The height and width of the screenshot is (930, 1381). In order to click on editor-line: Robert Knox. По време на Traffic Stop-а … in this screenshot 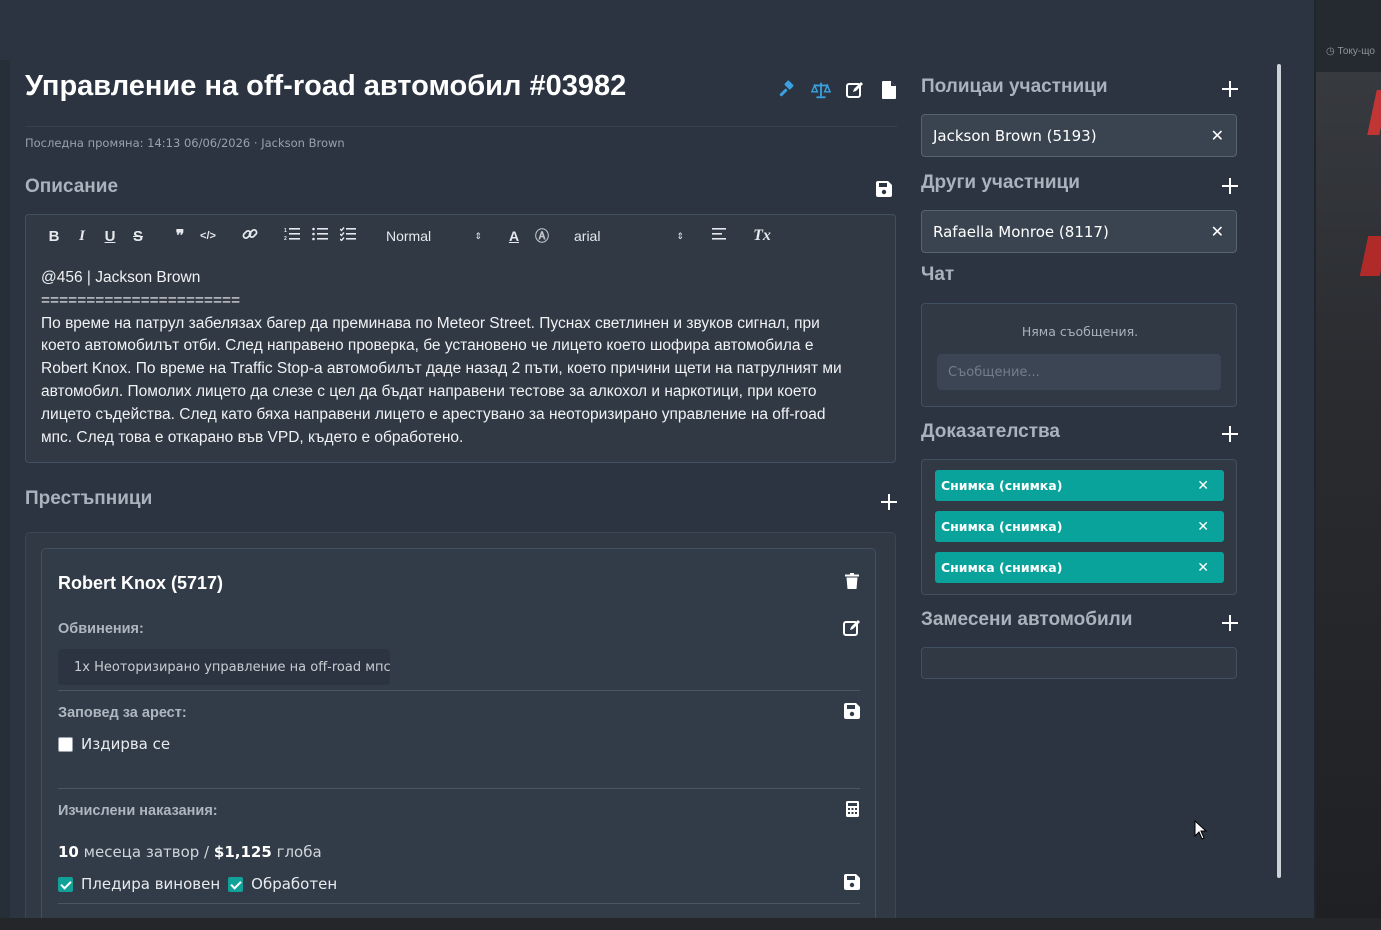, I will do `click(441, 369)`.